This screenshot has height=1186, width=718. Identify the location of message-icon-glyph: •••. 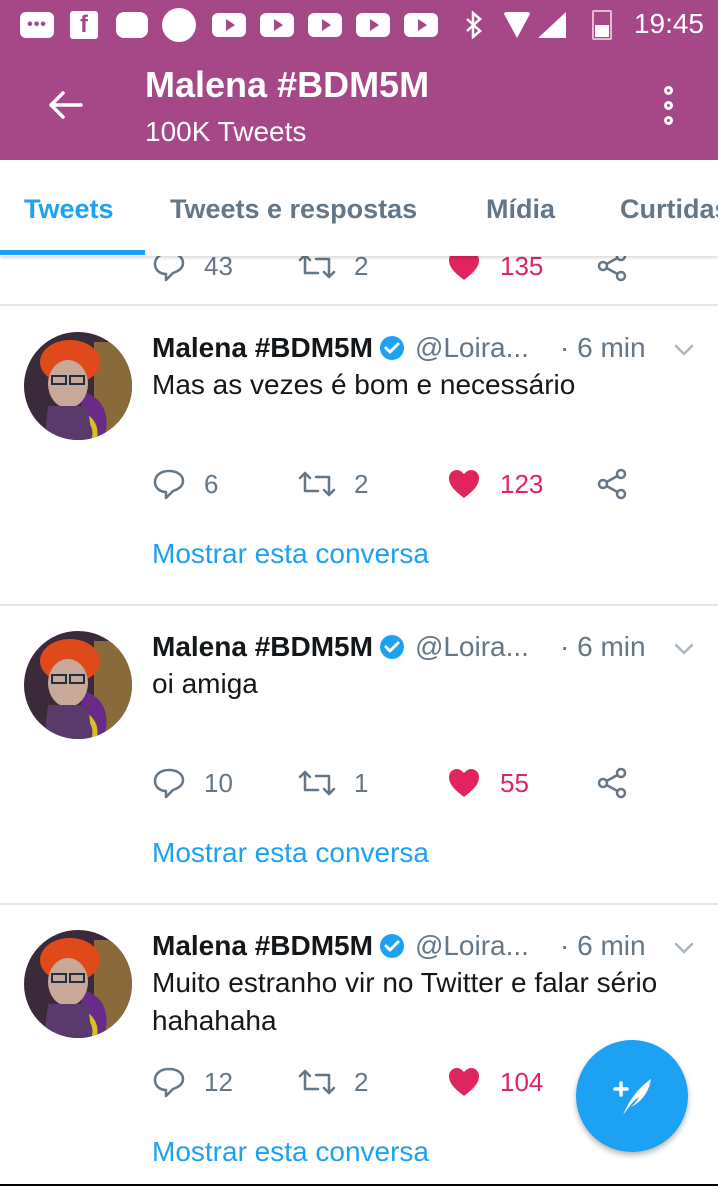
(37, 24).